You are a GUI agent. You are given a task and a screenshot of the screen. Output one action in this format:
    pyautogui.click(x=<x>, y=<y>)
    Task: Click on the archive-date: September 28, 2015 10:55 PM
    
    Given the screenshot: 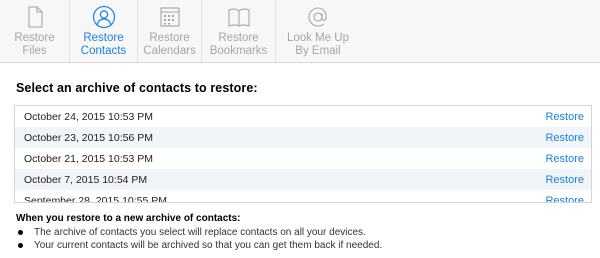 What is the action you would take?
    pyautogui.click(x=96, y=198)
    